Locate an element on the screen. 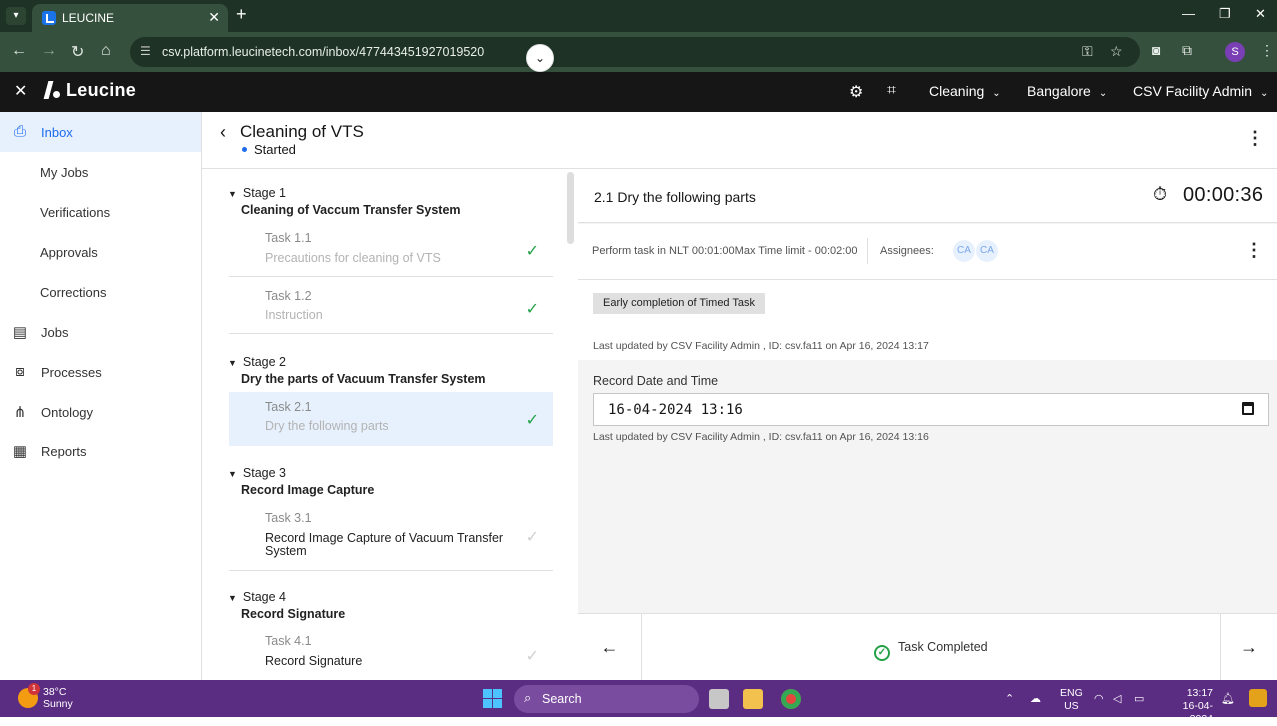 The height and width of the screenshot is (726, 1277). next-task-button: → is located at coordinates (1248, 647).